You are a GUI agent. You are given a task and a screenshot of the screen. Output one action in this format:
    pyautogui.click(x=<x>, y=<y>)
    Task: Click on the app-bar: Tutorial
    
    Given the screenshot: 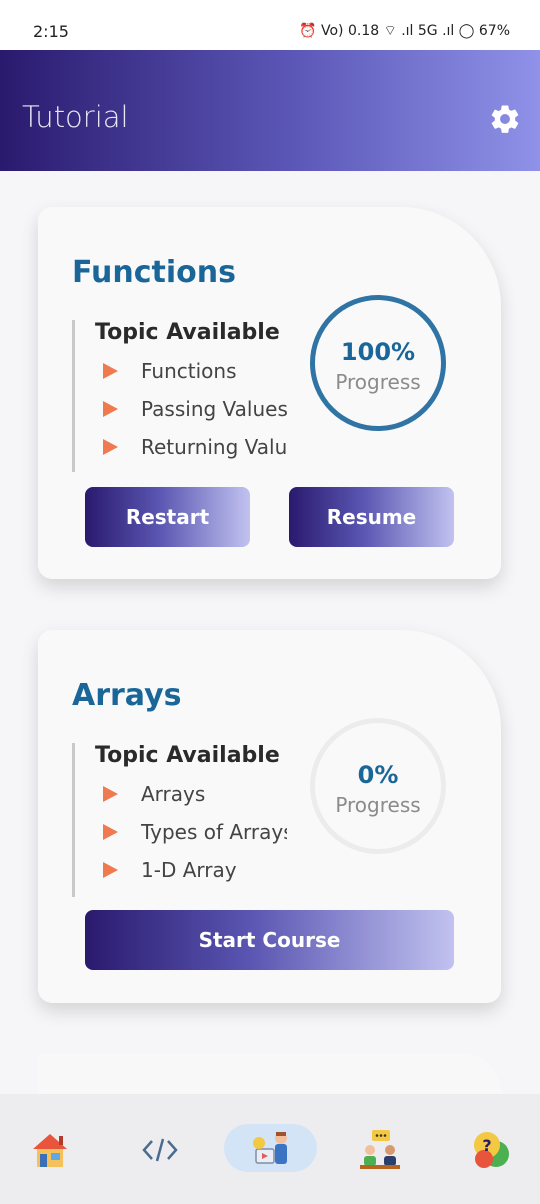 What is the action you would take?
    pyautogui.click(x=270, y=110)
    